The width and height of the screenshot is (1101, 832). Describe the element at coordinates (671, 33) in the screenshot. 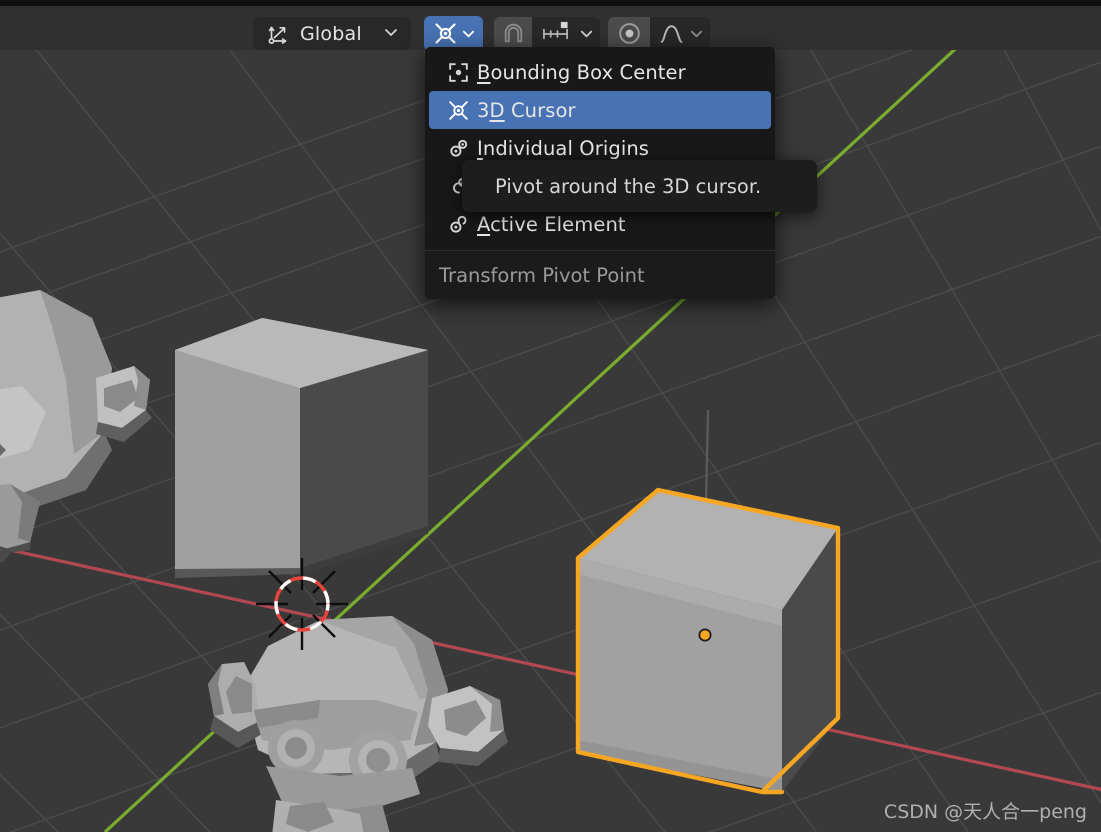

I see `smooth-falloff-curve-icon` at that location.